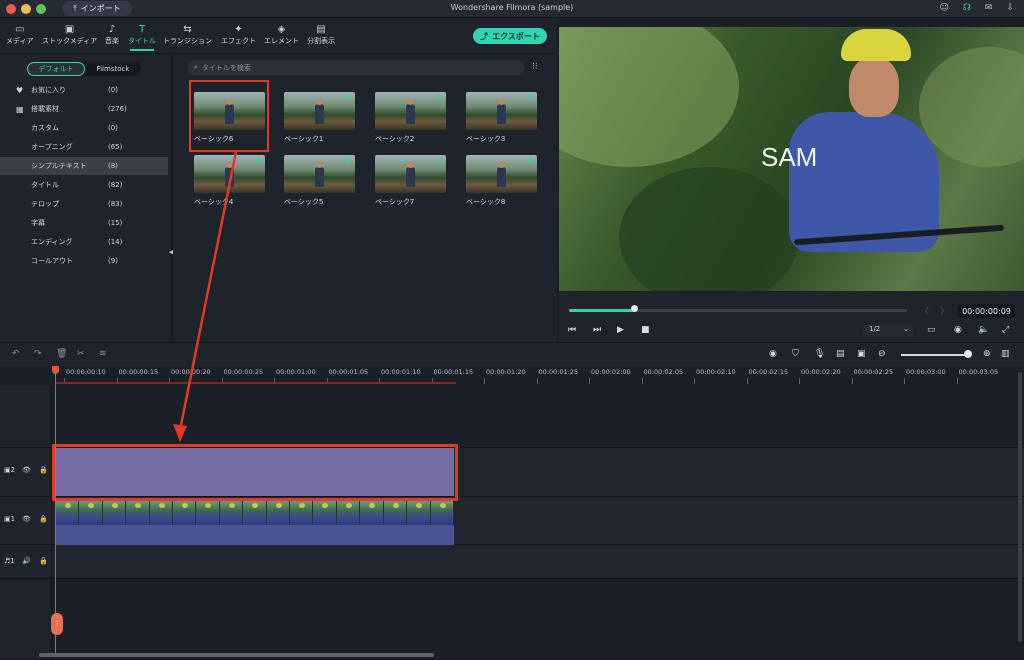 This screenshot has width=1024, height=660. I want to click on title-icon: T, so click(142, 29).